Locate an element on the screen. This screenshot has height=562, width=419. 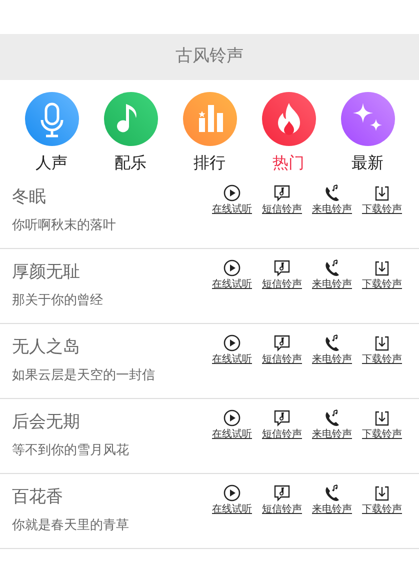
microphone-icon is located at coordinates (51, 119).